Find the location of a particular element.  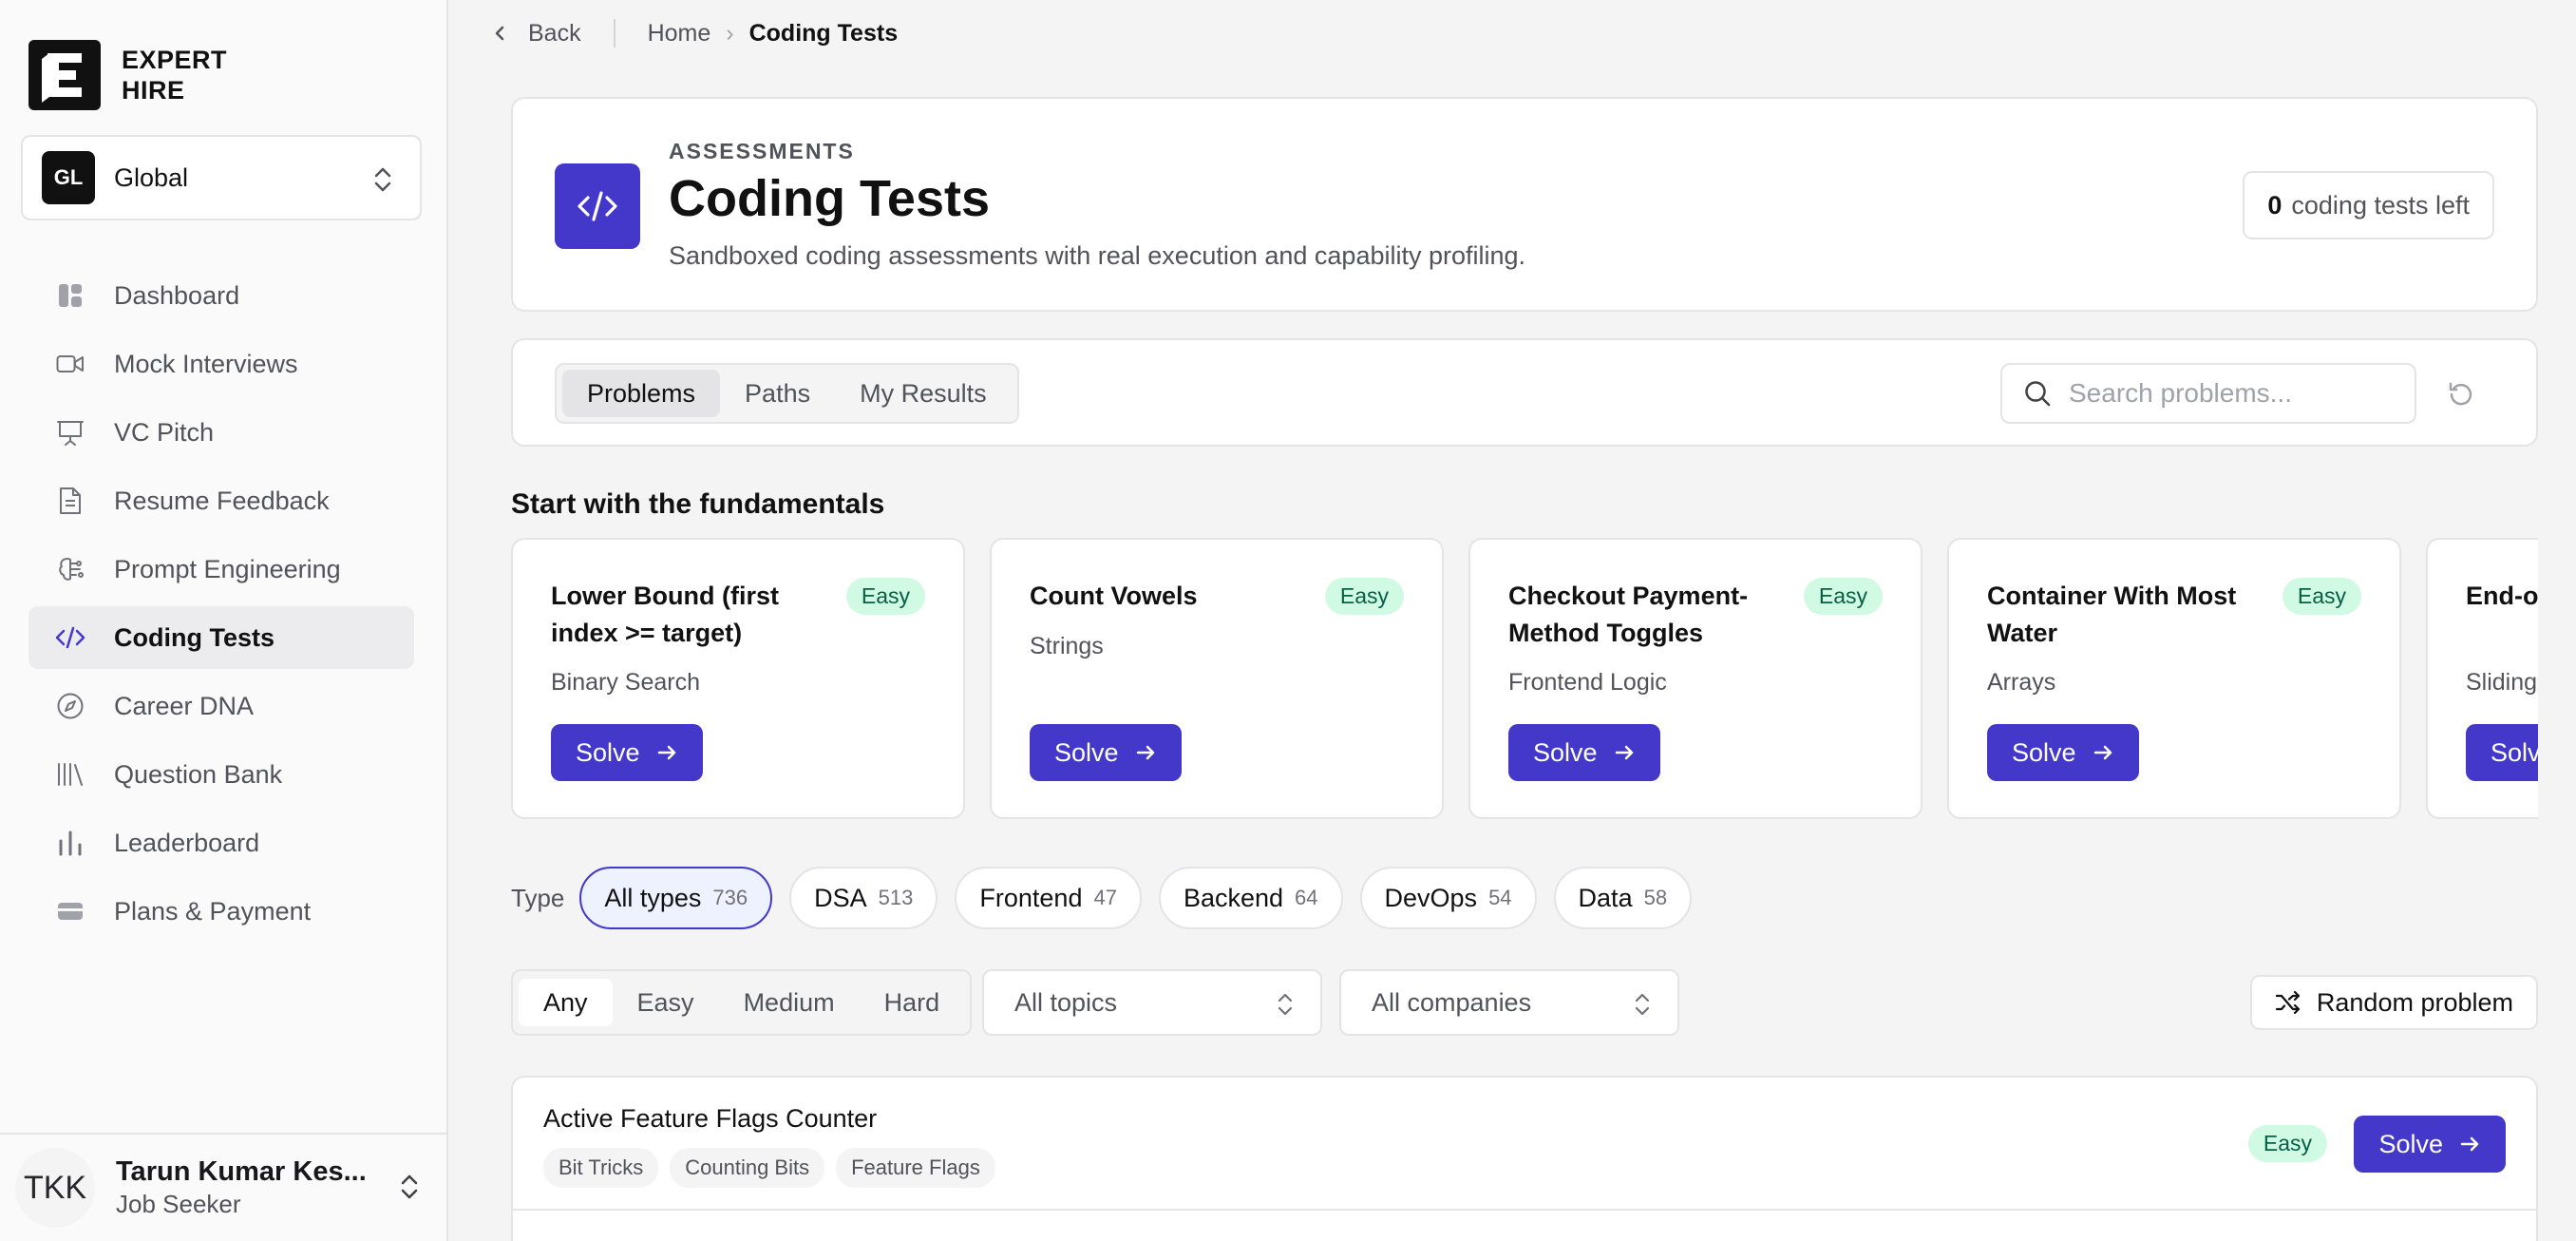

sidebar-item-label: Dashboard is located at coordinates (177, 295).